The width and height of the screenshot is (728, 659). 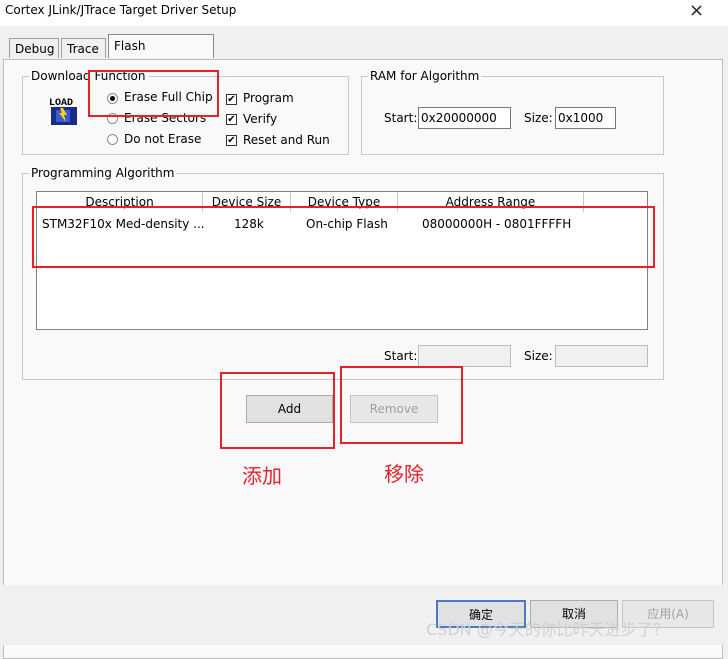 What do you see at coordinates (262, 476) in the screenshot?
I see `add-annotation: 添加` at bounding box center [262, 476].